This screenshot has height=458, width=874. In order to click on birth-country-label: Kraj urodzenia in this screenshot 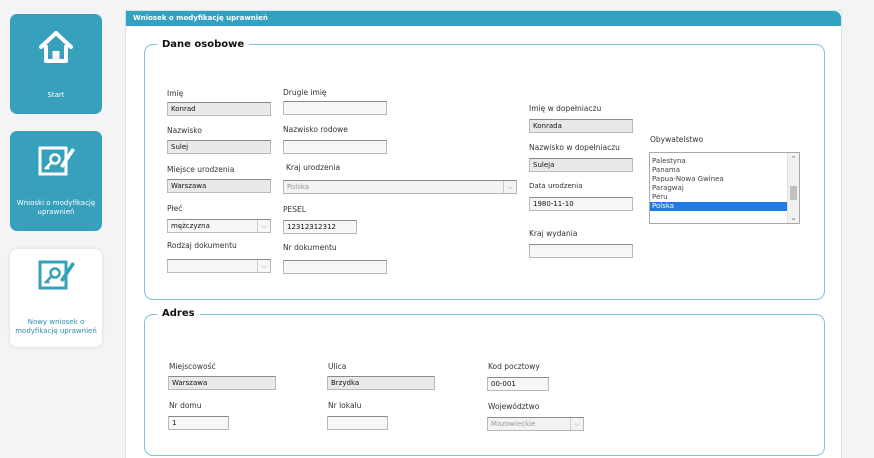, I will do `click(313, 167)`.